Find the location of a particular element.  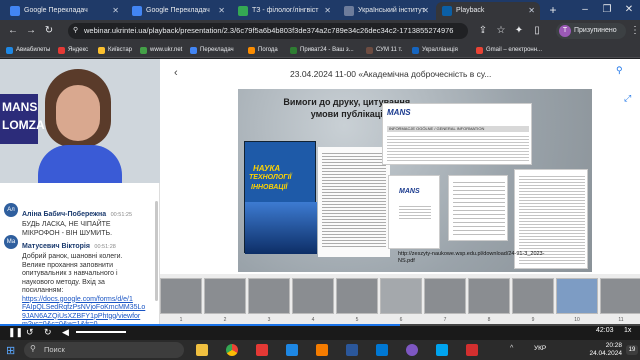

slide-thumbnail: 5 is located at coordinates (357, 300).